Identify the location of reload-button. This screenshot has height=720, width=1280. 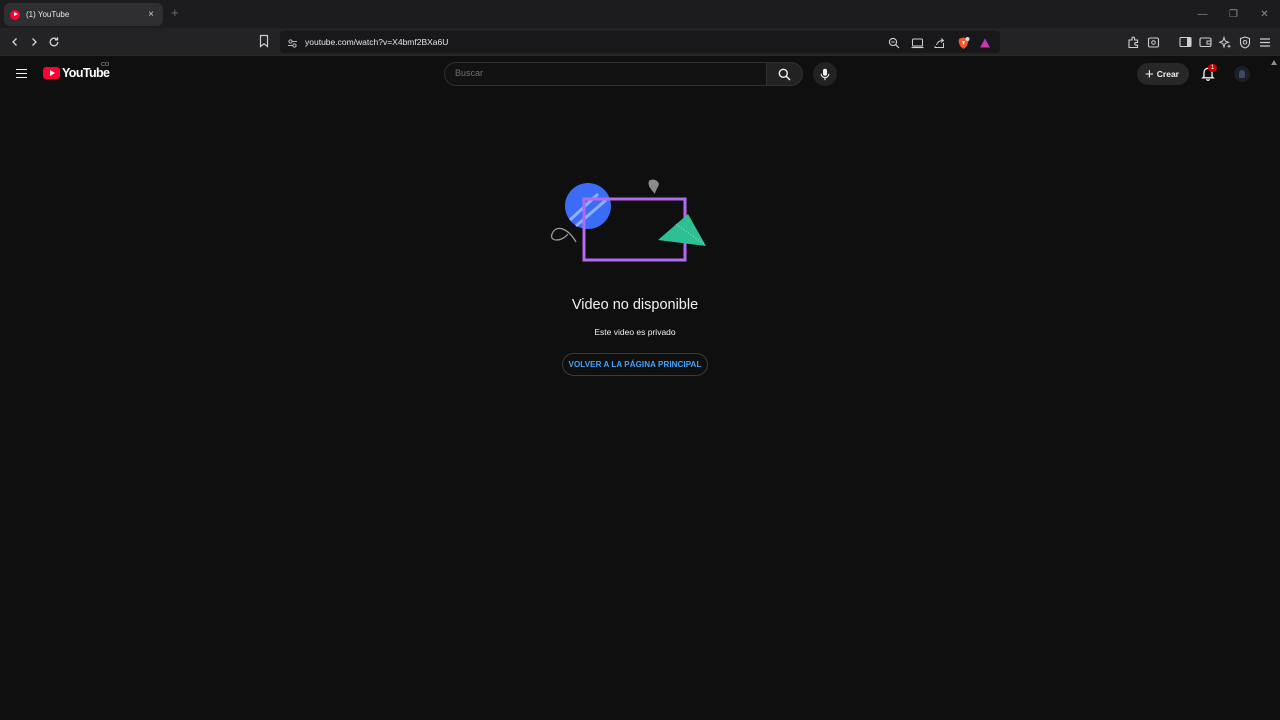
(54, 42).